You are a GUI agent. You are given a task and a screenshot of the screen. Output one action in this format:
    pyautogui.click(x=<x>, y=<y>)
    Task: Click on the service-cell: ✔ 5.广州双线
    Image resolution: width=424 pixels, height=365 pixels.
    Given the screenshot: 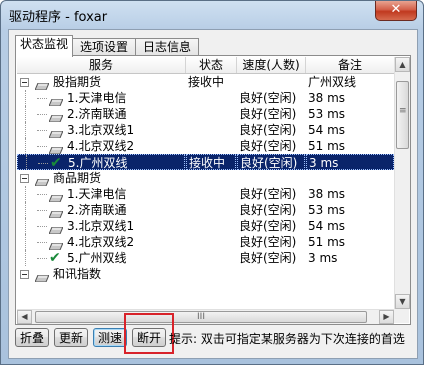 What is the action you would take?
    pyautogui.click(x=101, y=162)
    